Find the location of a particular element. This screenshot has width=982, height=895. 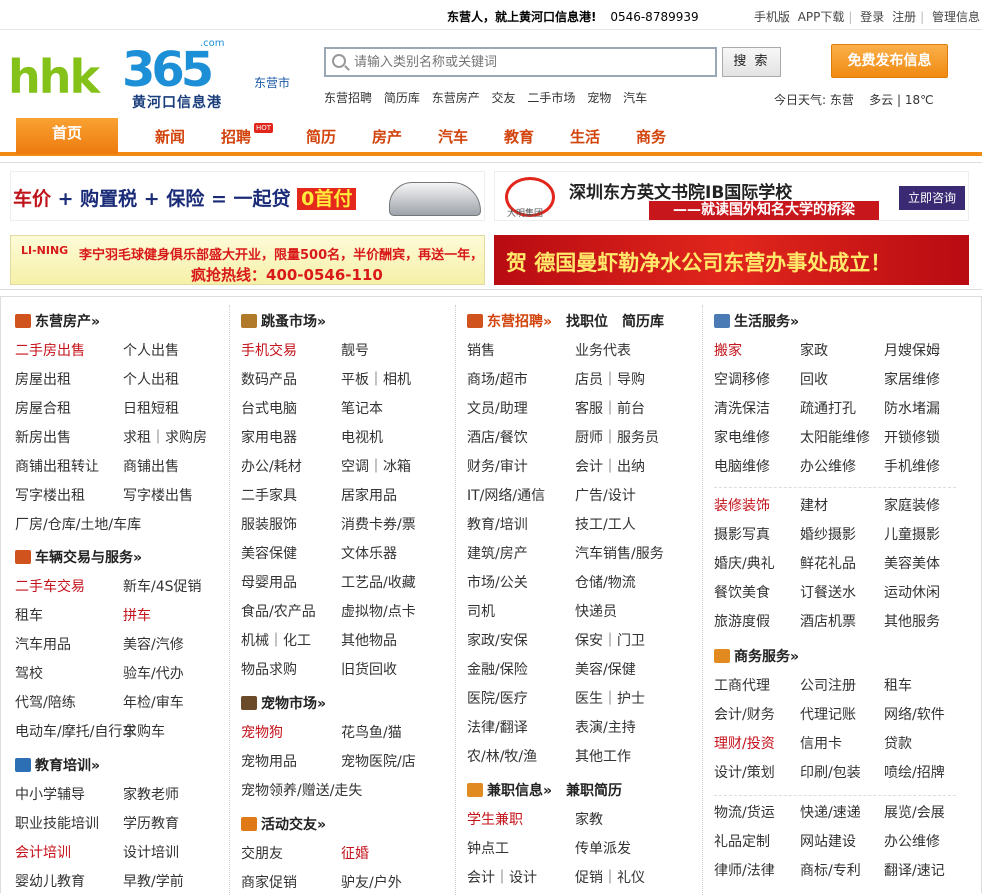

category-link: 美容/汽修 is located at coordinates (153, 644).